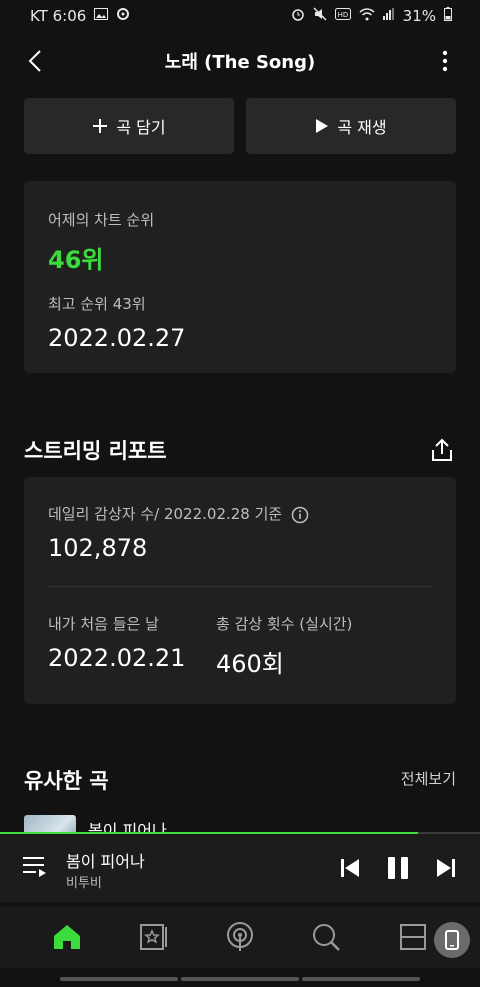 The width and height of the screenshot is (480, 987). Describe the element at coordinates (240, 823) in the screenshot. I see `similar-song-item: 봄이 피어나` at that location.